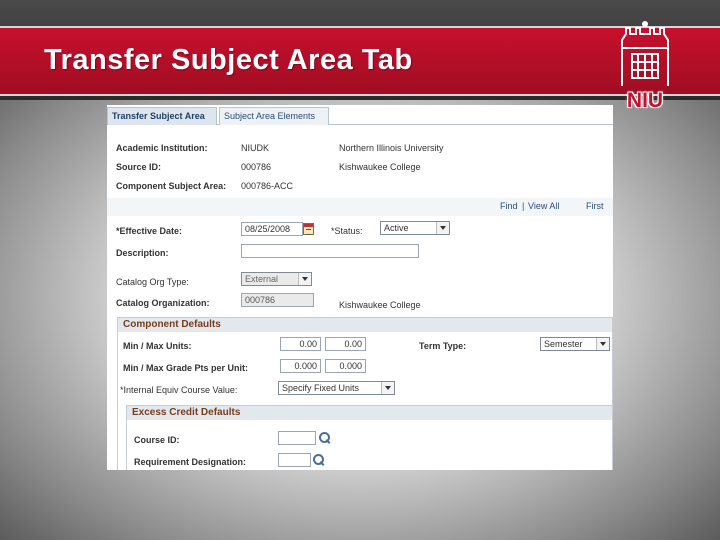 This screenshot has width=720, height=540. What do you see at coordinates (162, 148) in the screenshot?
I see `academic-institution-label: Academic Institution:` at bounding box center [162, 148].